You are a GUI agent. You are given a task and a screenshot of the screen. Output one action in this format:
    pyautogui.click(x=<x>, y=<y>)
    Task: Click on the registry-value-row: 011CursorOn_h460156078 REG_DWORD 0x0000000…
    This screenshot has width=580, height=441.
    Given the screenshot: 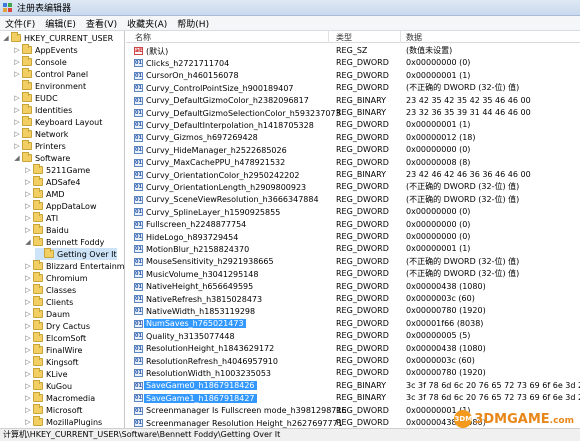 What is the action you would take?
    pyautogui.click(x=353, y=76)
    